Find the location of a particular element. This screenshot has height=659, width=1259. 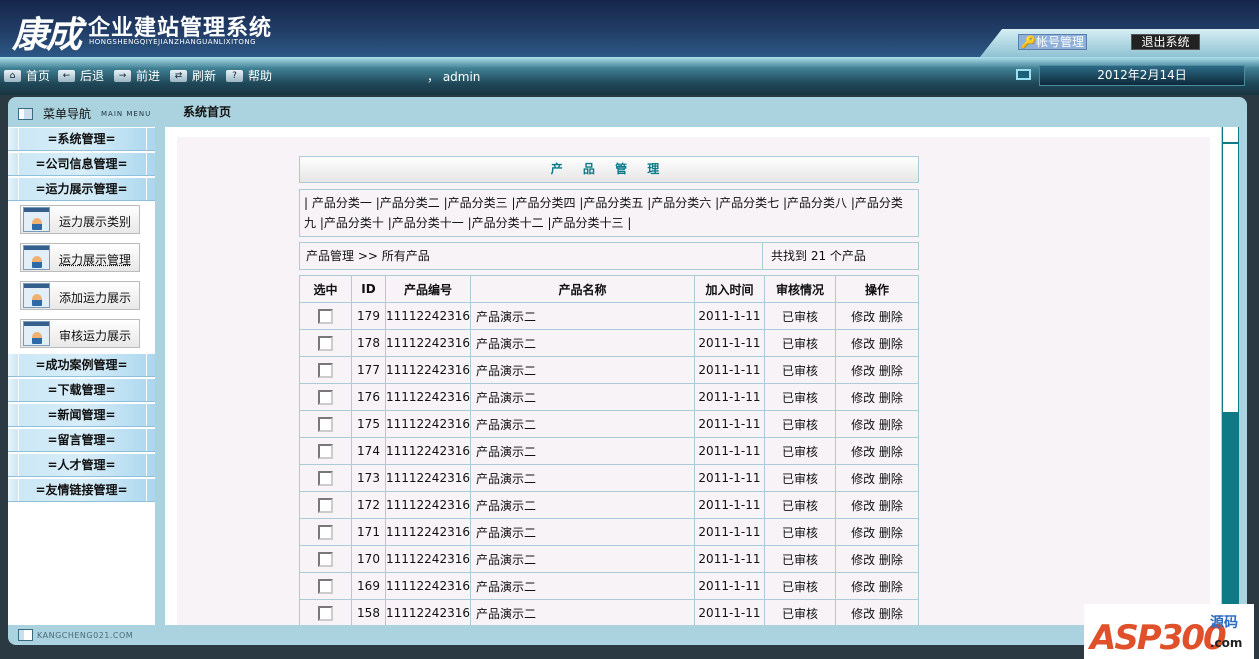

cell-id: 176 is located at coordinates (368, 397).